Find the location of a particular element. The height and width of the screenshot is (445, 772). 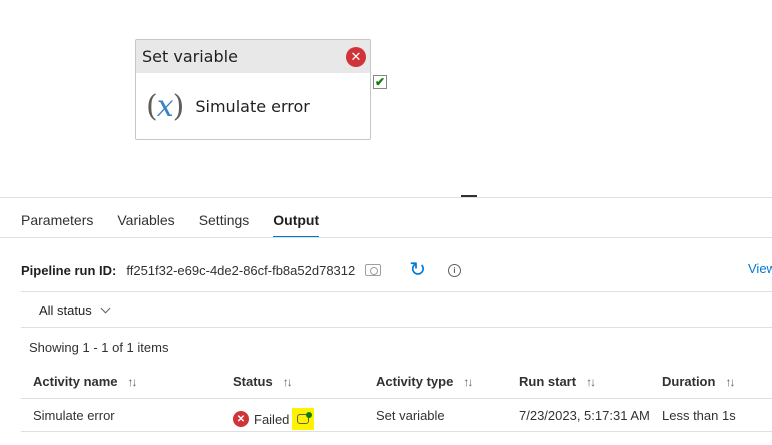

tab-output: Output is located at coordinates (296, 224).